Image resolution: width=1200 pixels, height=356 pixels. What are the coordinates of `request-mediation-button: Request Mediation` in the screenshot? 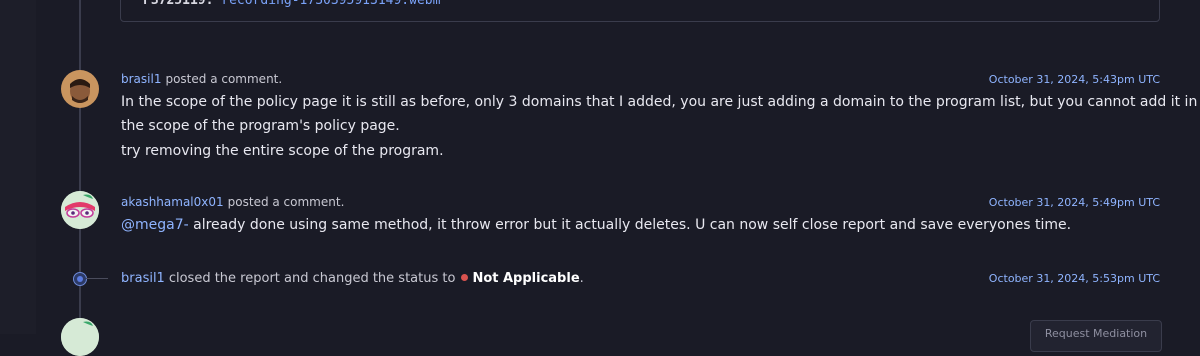 It's located at (1096, 336).